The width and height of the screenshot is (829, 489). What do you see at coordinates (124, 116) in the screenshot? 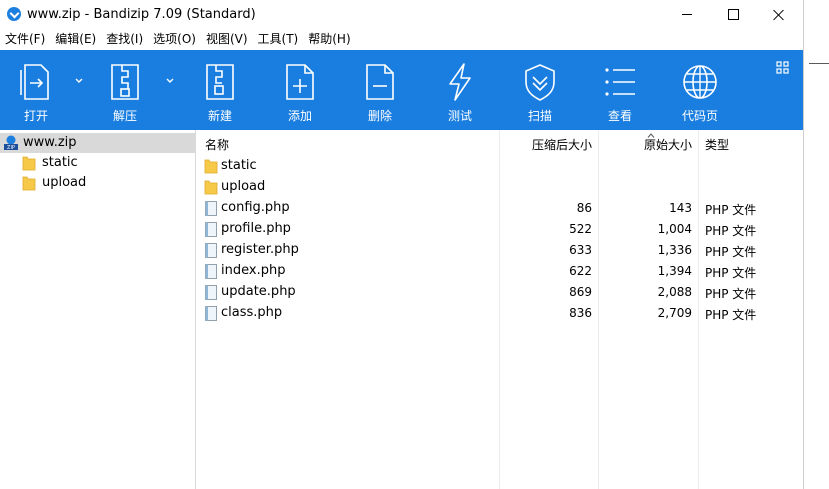
I see `extract-label: 解压` at bounding box center [124, 116].